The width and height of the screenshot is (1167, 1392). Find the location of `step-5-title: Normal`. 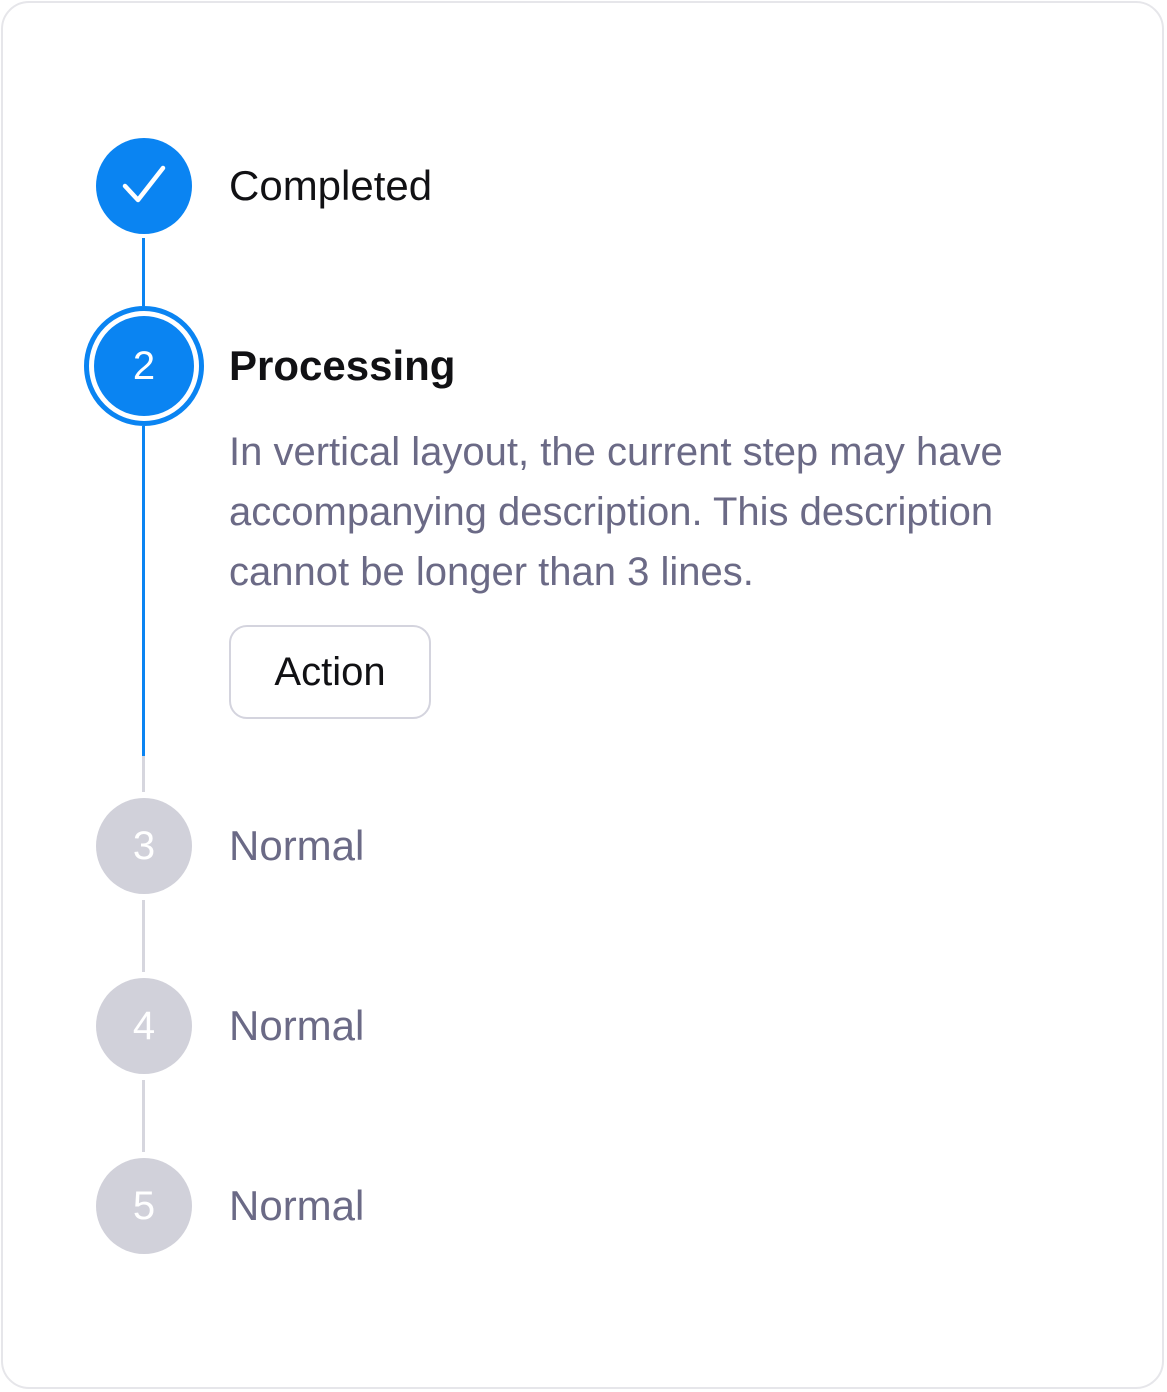

step-5-title: Normal is located at coordinates (297, 1205).